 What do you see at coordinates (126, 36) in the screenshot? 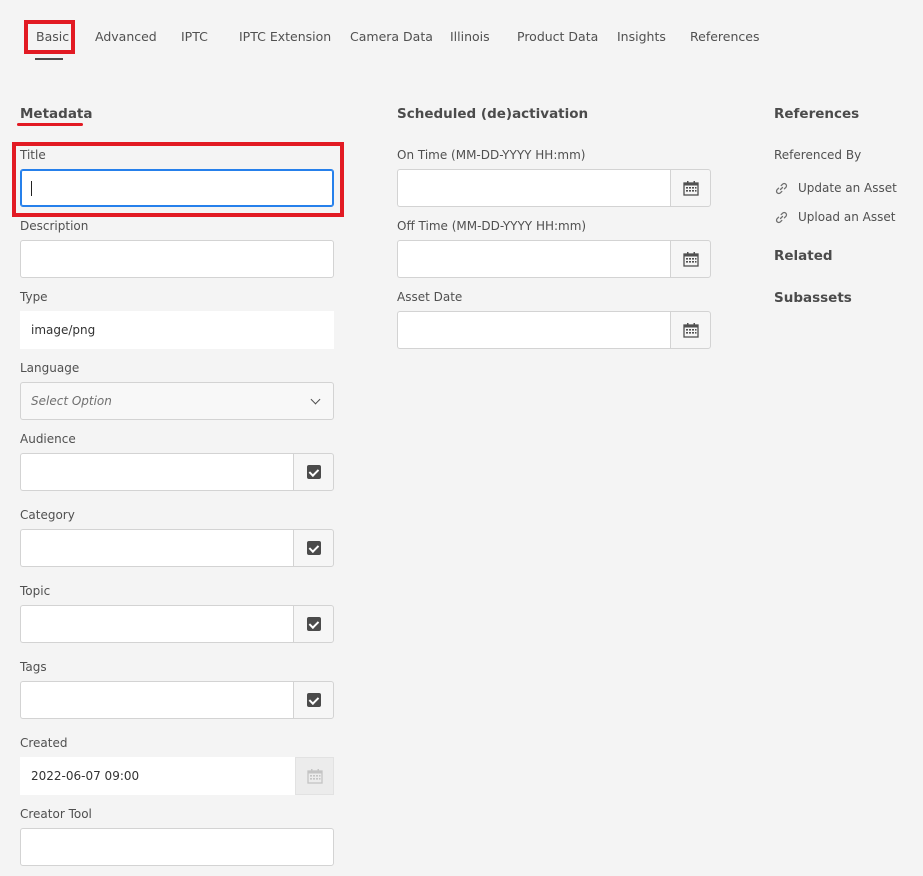
I see `tab-advanced: Advanced` at bounding box center [126, 36].